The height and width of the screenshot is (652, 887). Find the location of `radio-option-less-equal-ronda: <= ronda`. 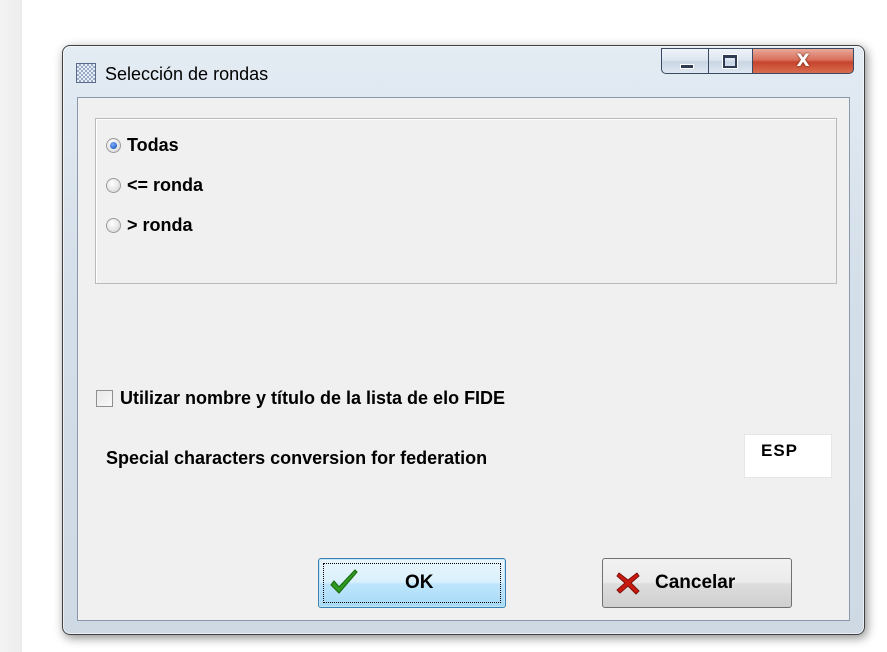

radio-option-less-equal-ronda: <= ronda is located at coordinates (154, 185).